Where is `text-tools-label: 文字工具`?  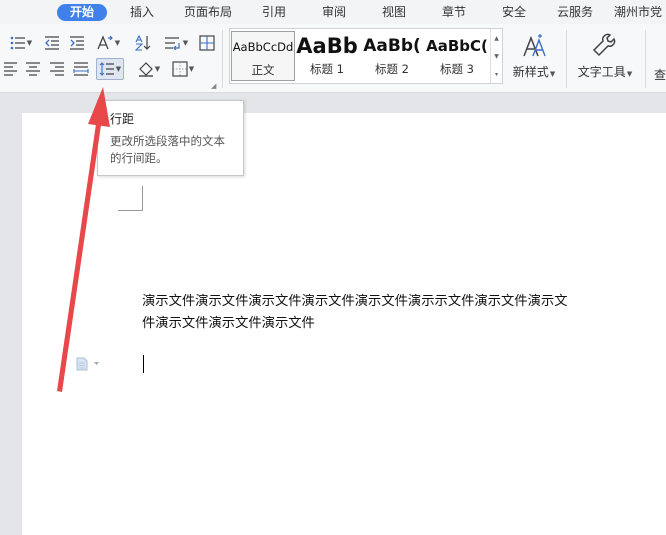 text-tools-label: 文字工具 is located at coordinates (601, 72).